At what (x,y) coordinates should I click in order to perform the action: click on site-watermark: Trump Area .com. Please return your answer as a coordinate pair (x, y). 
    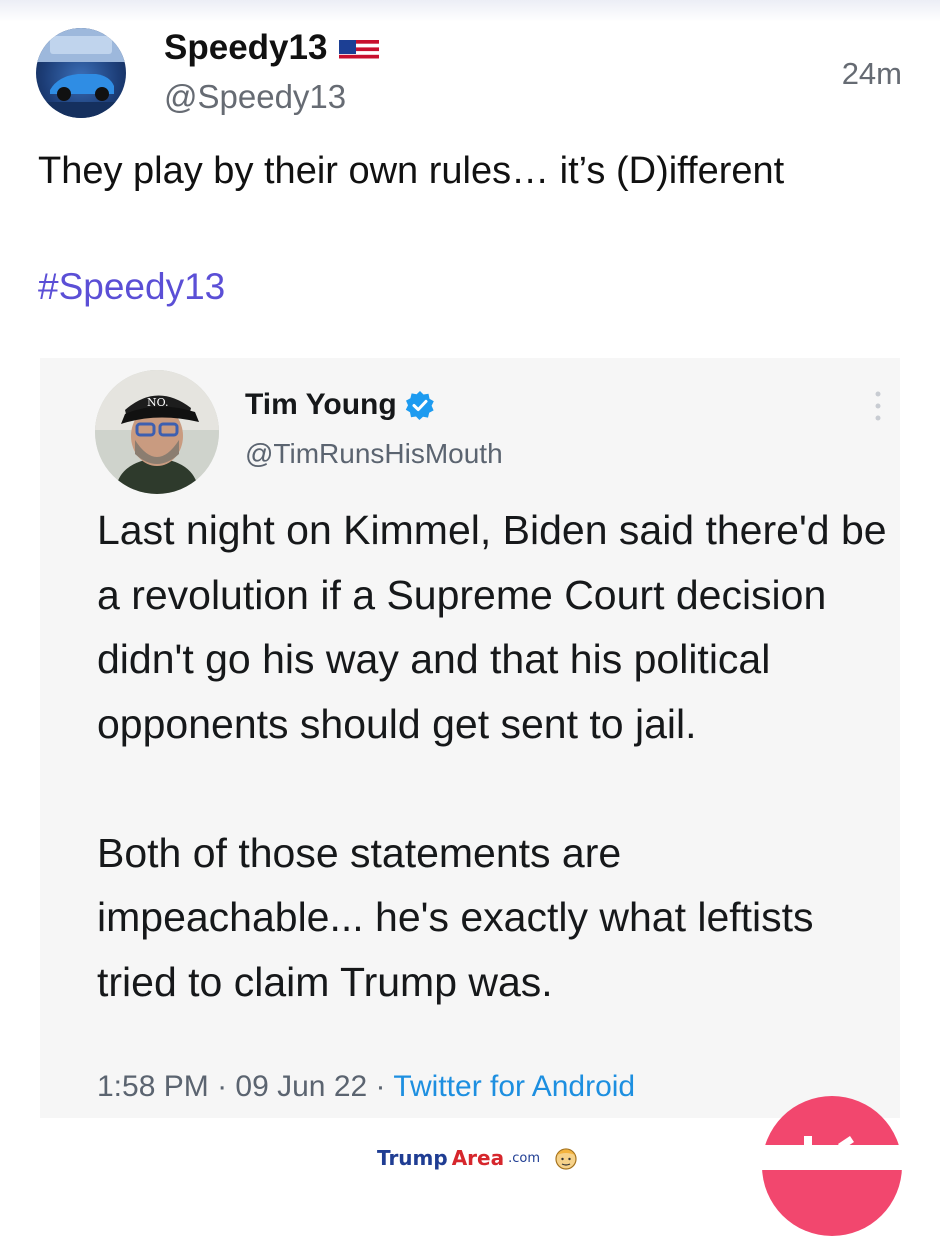
    Looking at the image, I should click on (477, 1158).